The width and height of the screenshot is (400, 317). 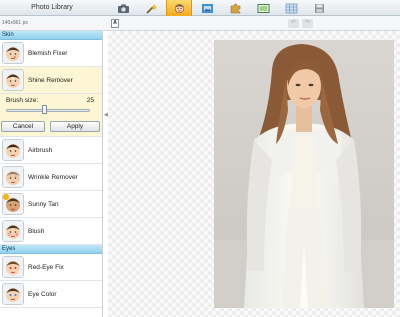 I want to click on undo-icon: ↶, so click(x=293, y=23).